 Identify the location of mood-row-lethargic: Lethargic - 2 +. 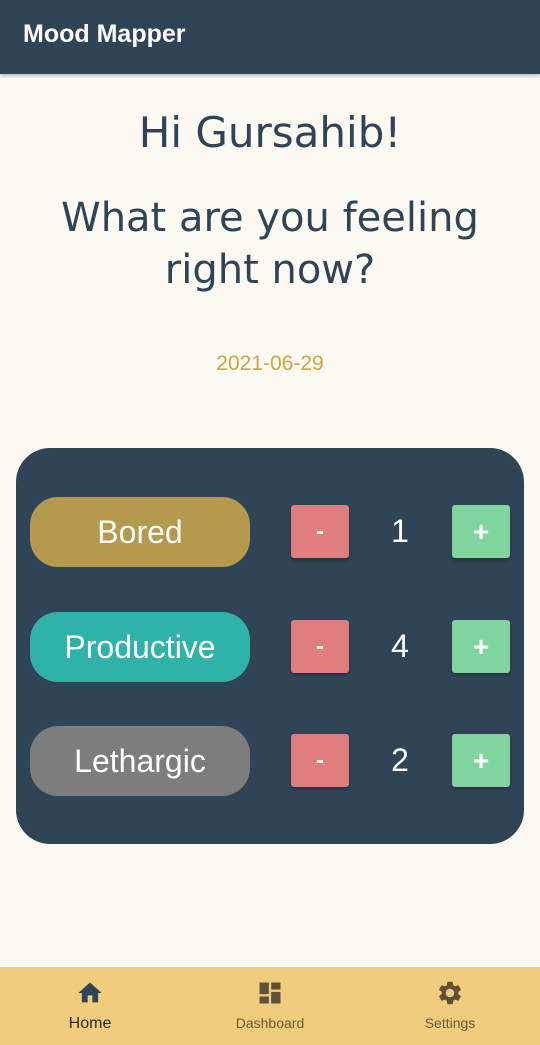
(270, 761).